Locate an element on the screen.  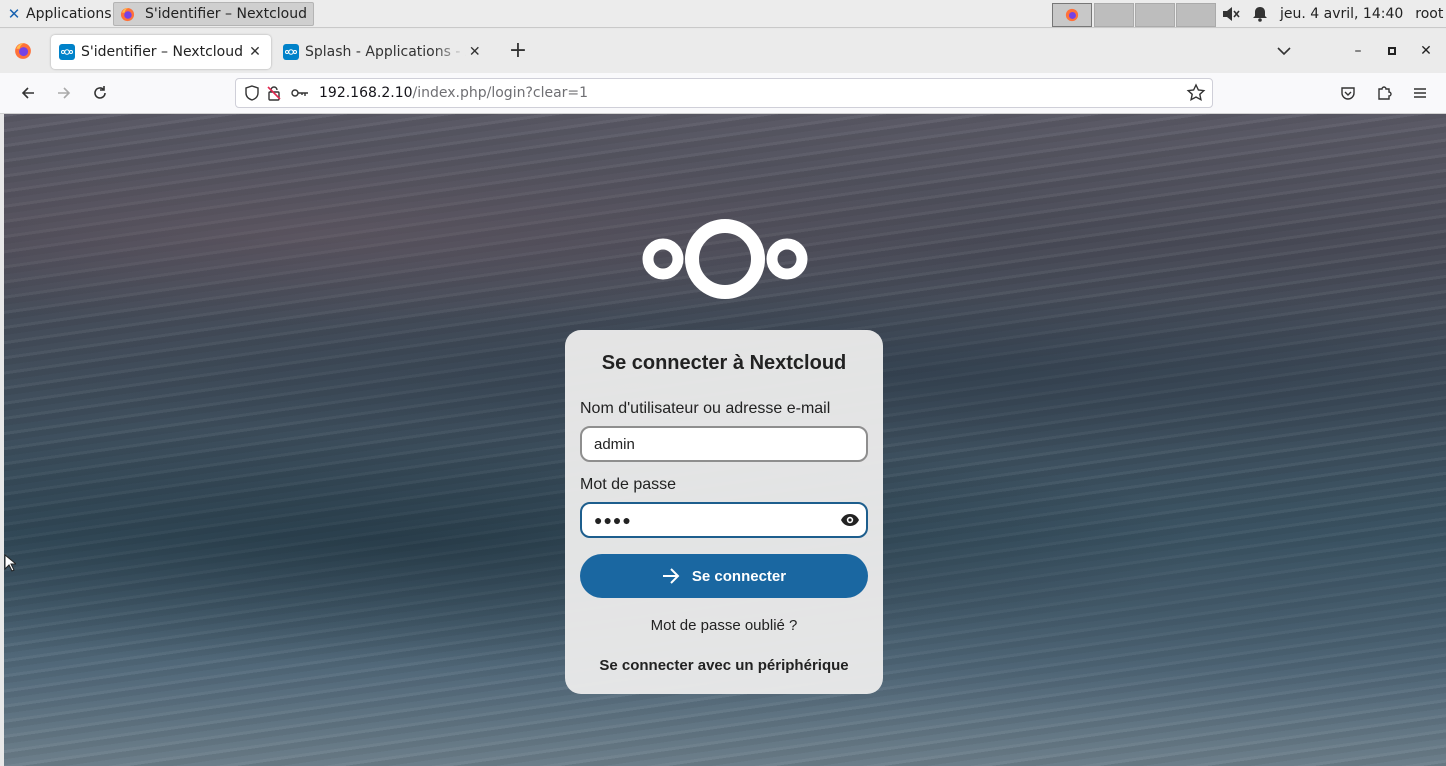
system-tray: jeu. 4 avril, 14:40 root is located at coordinates (1332, 14).